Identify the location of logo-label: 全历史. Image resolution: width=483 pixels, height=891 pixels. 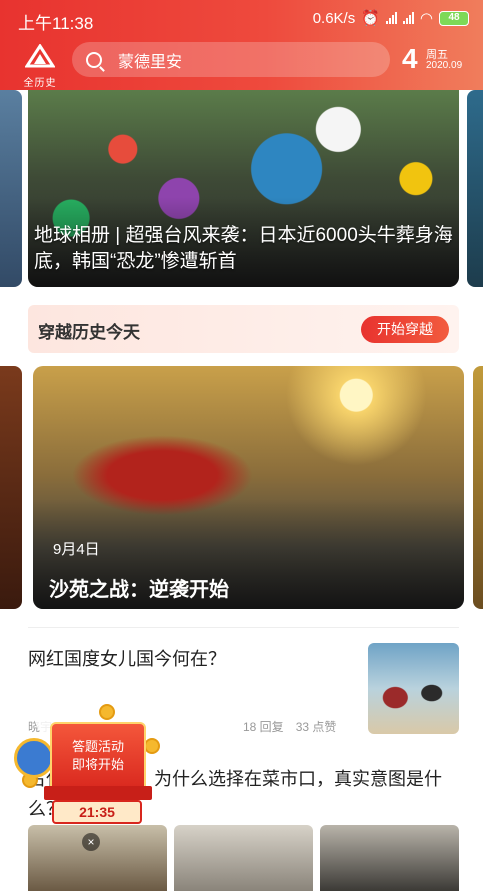
(40, 83).